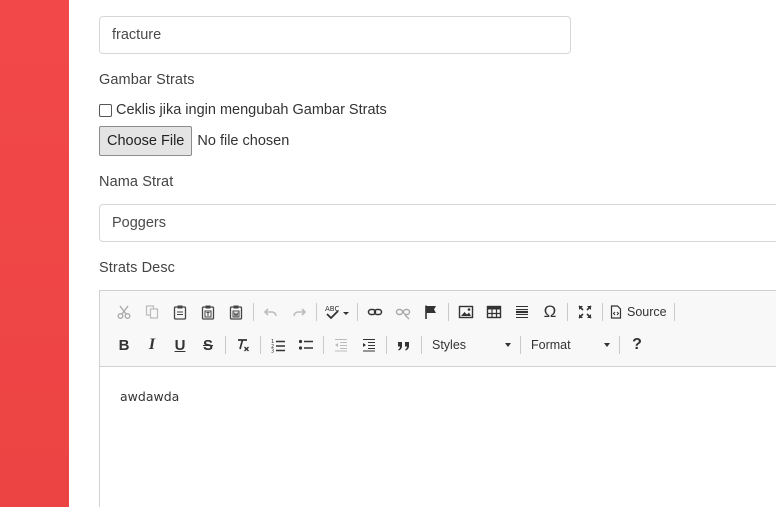 This screenshot has height=507, width=776. I want to click on underline-icon: U, so click(180, 345).